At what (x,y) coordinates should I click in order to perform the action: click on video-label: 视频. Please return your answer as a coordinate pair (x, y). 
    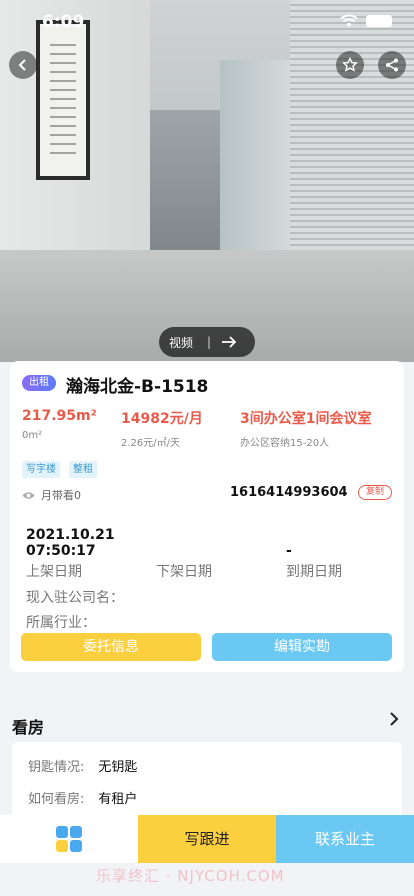
    Looking at the image, I should click on (181, 342).